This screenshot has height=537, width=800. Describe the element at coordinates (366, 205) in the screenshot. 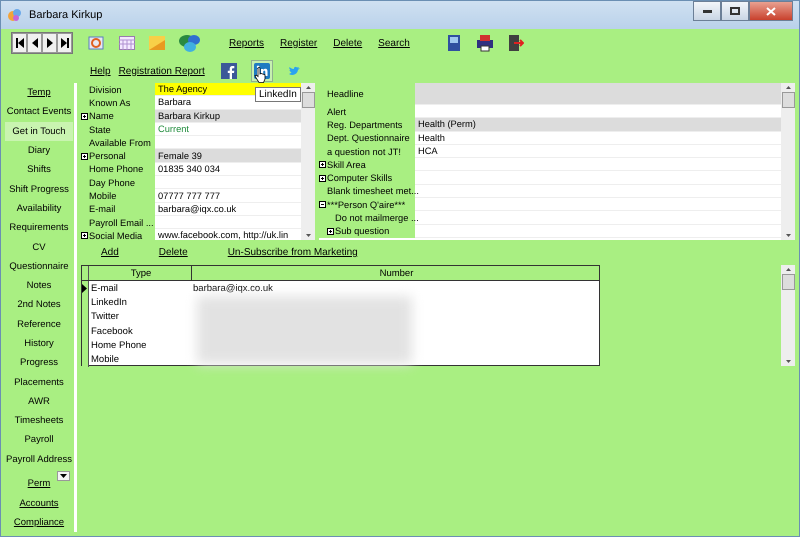

I see `field-label: ***Person Q'aire***` at that location.